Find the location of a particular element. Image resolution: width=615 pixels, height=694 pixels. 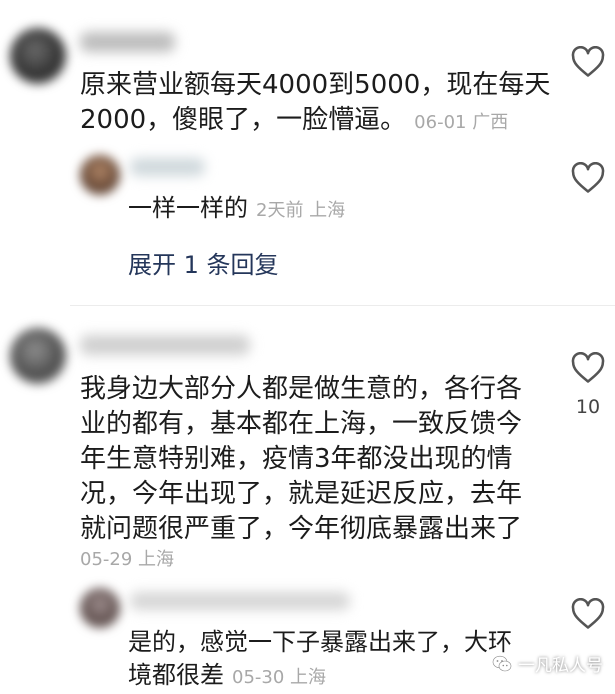

reply-text-content: 一样一样的 is located at coordinates (188, 208).